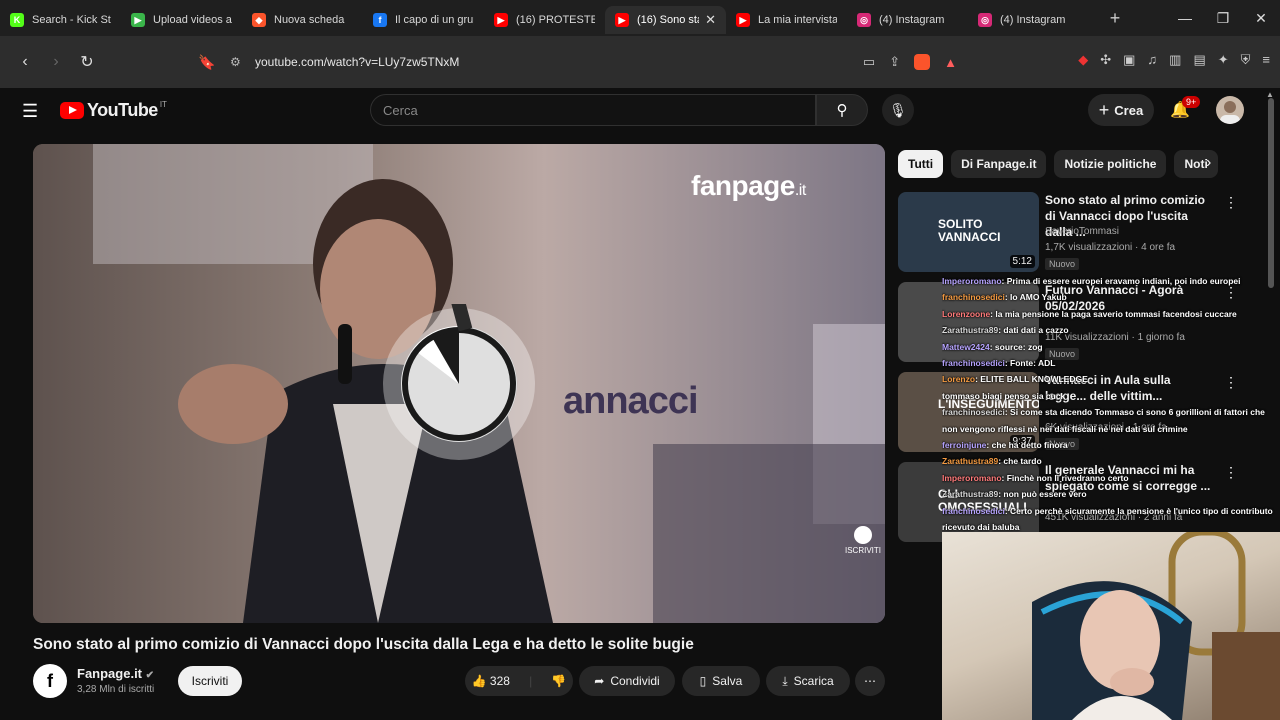 This screenshot has width=1280, height=720. I want to click on account-avatar, so click(1230, 110).